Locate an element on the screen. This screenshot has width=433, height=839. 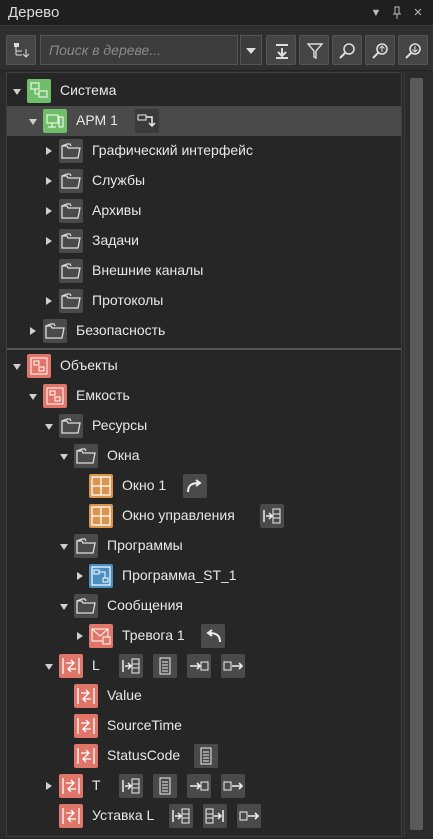
tree-row-system: Система is located at coordinates (204, 91).